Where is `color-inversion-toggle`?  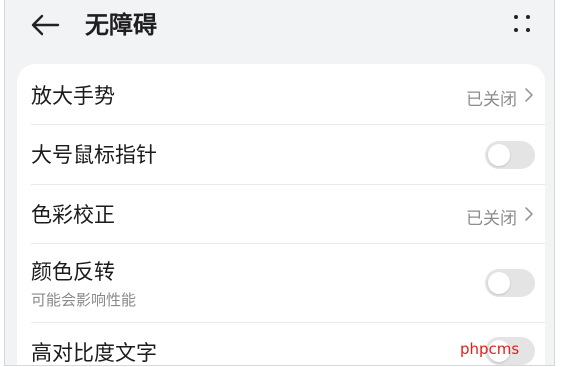
color-inversion-toggle is located at coordinates (510, 283).